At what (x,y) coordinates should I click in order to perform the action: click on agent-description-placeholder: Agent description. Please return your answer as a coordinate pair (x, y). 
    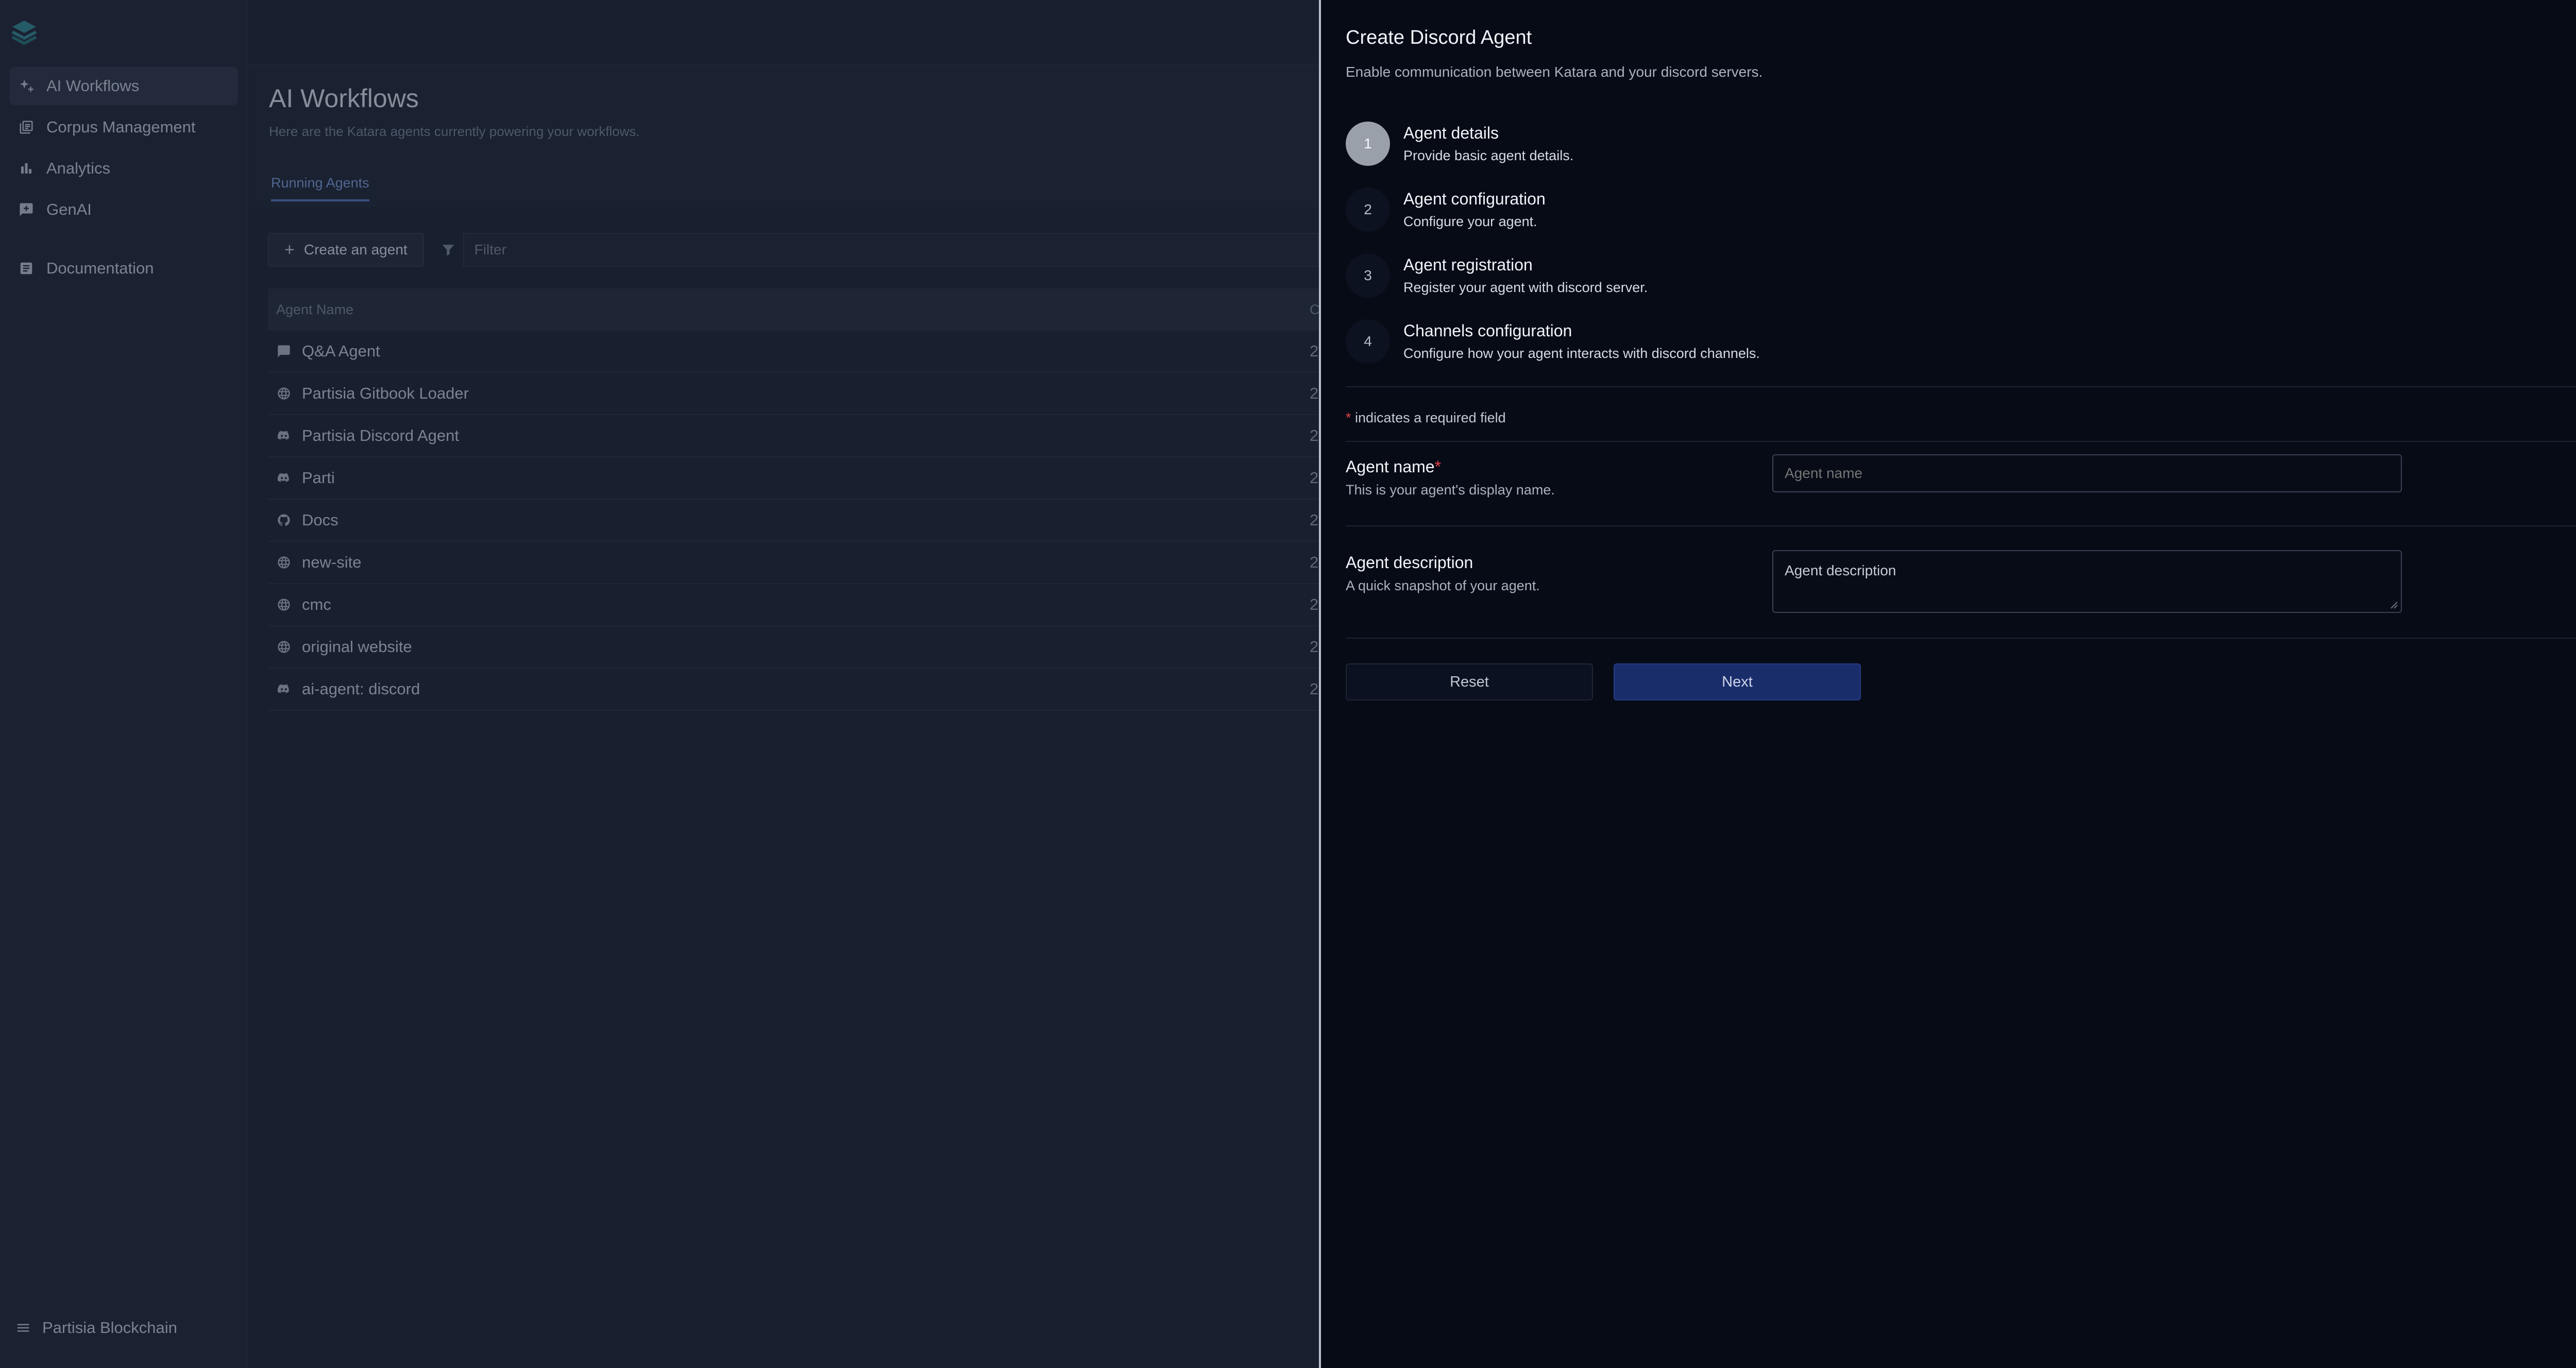
    Looking at the image, I should click on (1840, 570).